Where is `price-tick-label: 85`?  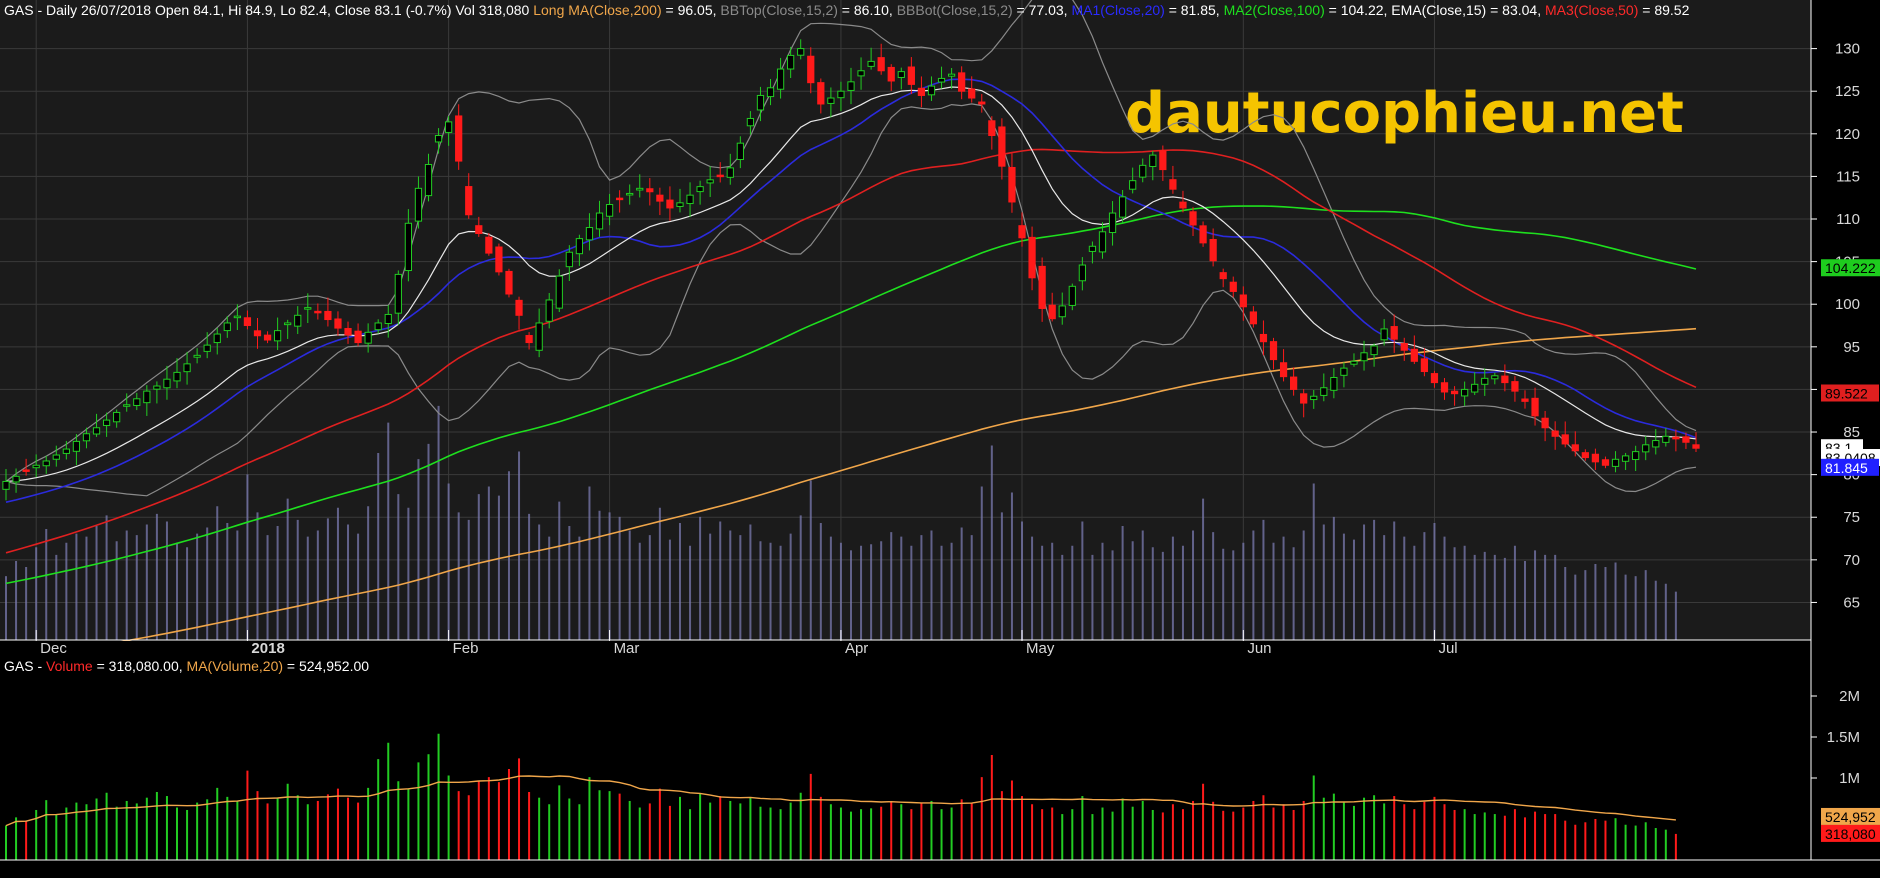 price-tick-label: 85 is located at coordinates (1851, 432).